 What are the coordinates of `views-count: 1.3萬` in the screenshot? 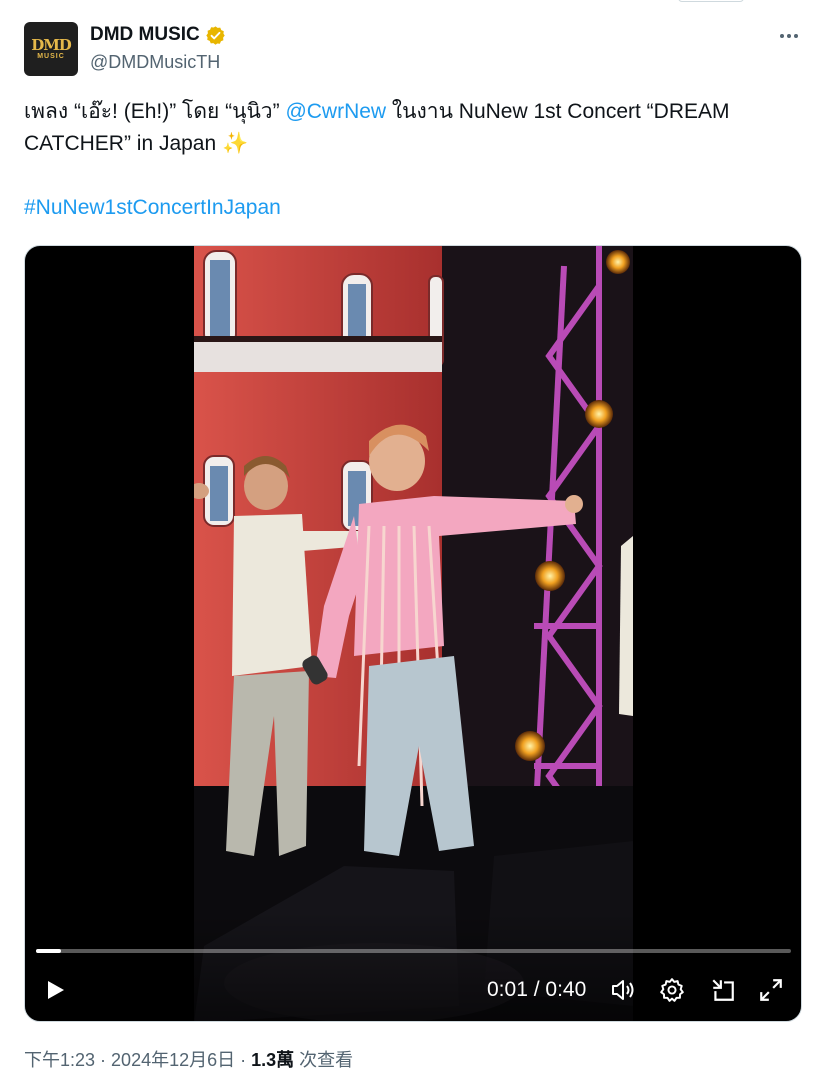 It's located at (273, 1060).